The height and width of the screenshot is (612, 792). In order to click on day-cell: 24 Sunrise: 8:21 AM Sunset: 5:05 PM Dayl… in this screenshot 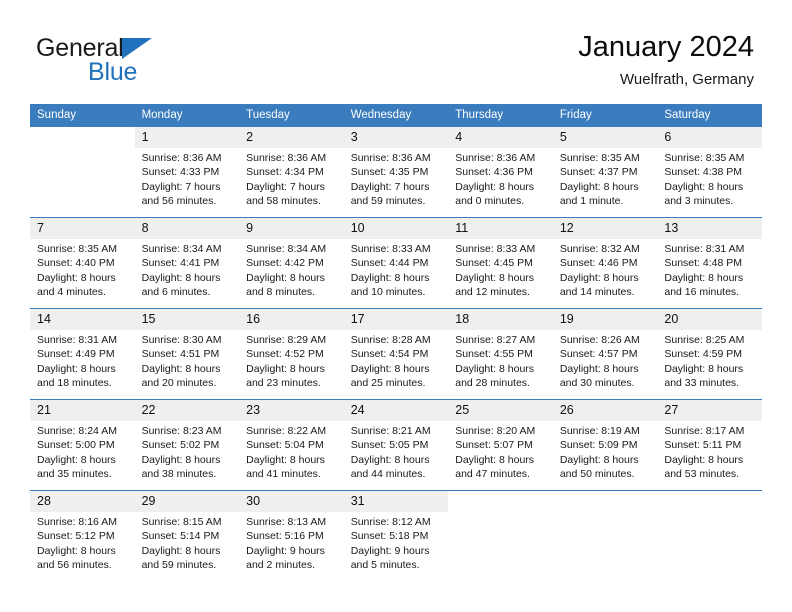, I will do `click(396, 445)`.